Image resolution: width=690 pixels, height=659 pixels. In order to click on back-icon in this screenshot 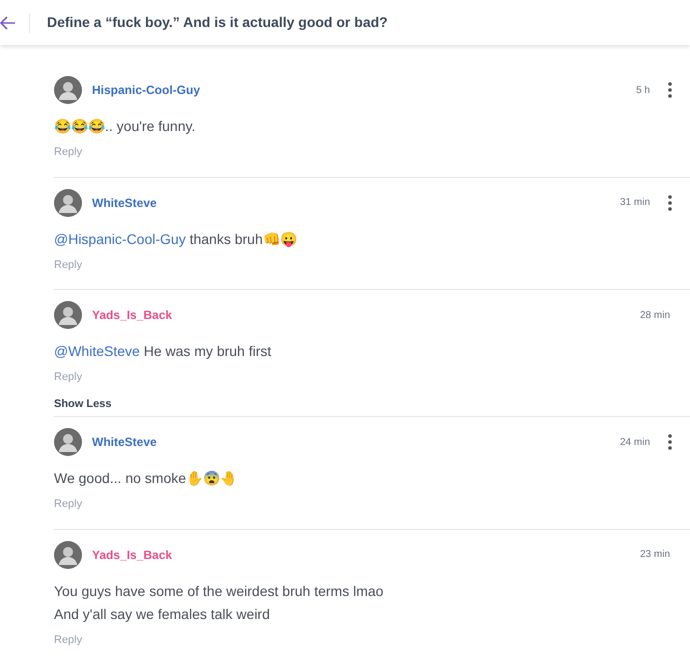, I will do `click(8, 23)`.